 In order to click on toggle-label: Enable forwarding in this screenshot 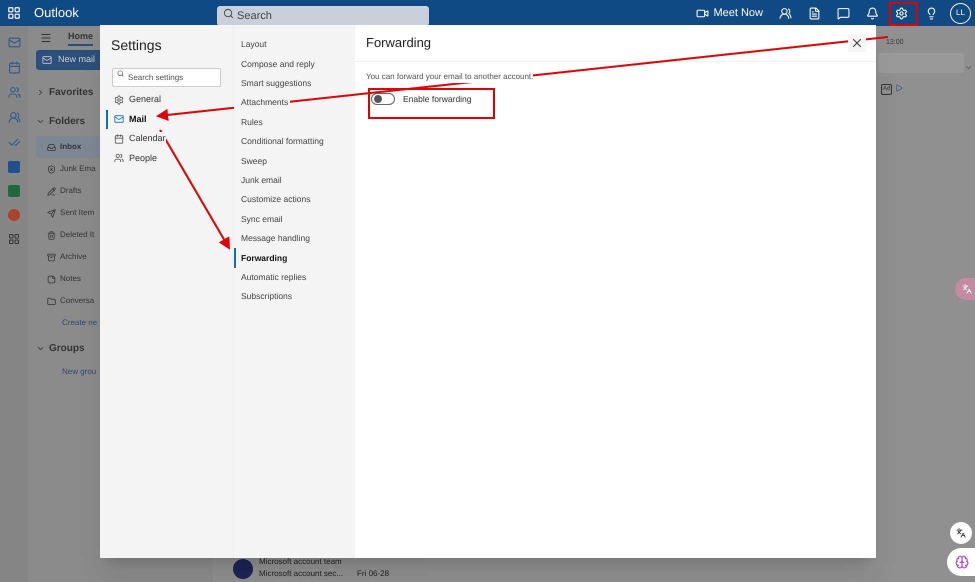, I will do `click(437, 99)`.